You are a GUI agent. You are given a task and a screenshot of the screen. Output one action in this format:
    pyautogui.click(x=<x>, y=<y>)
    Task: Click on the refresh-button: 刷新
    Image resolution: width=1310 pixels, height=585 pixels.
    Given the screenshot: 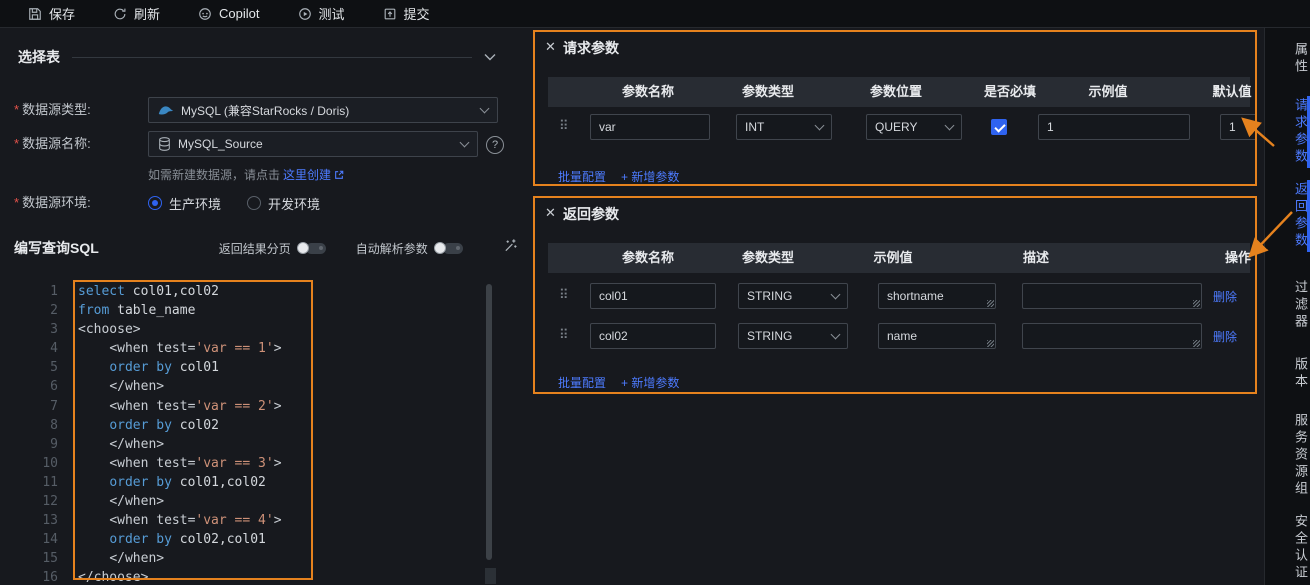 What is the action you would take?
    pyautogui.click(x=136, y=13)
    